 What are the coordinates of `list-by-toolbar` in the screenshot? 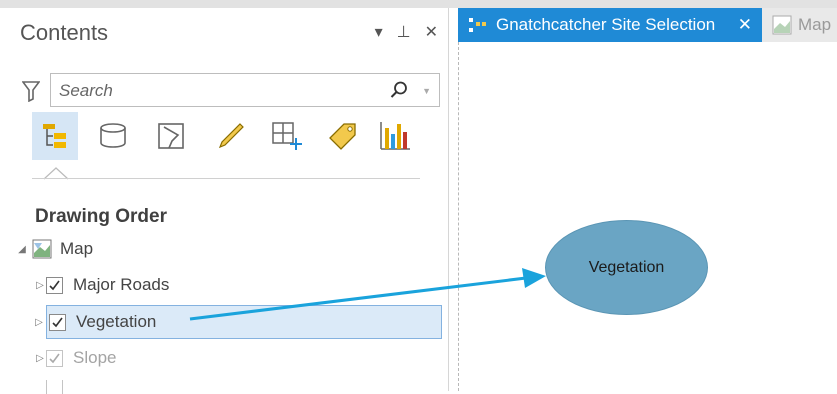 It's located at (232, 138).